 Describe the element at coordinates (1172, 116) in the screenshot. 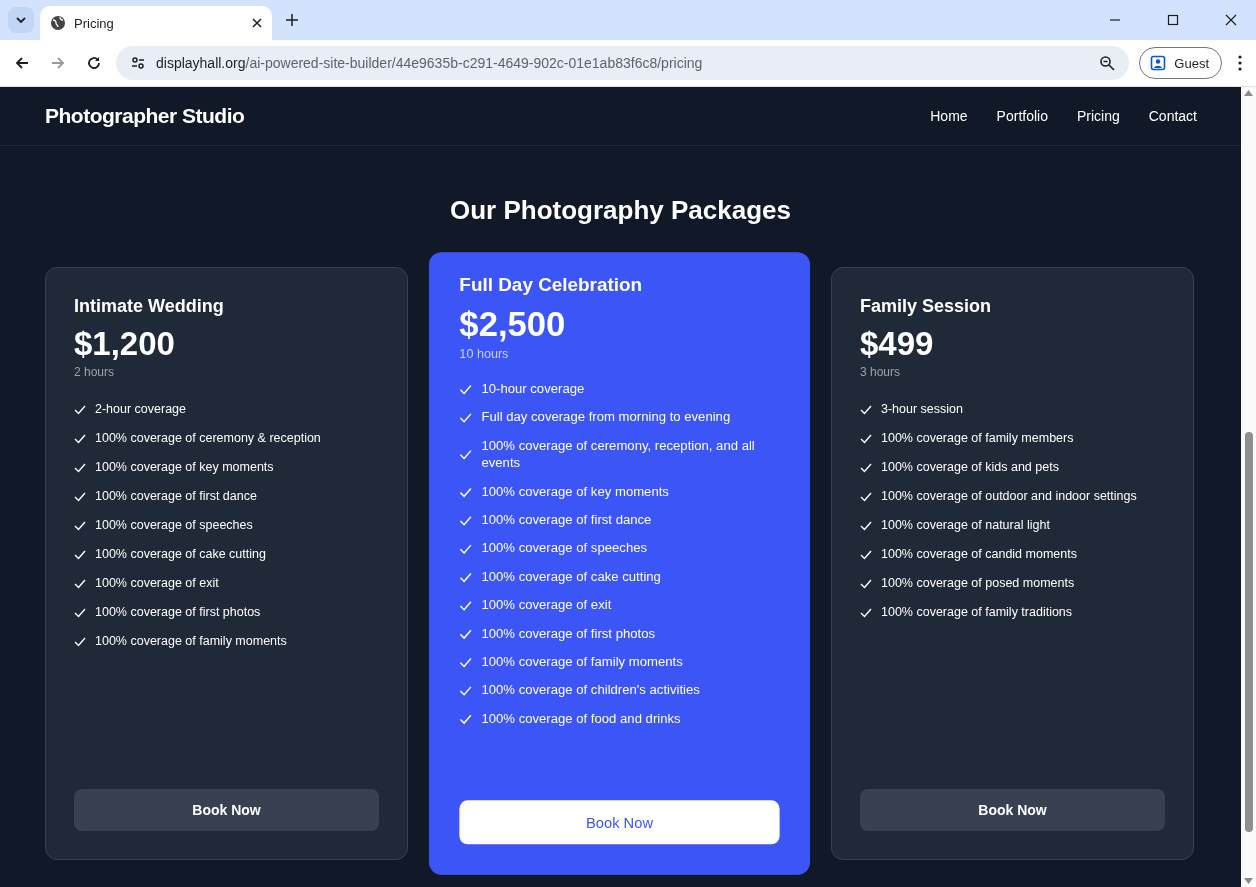

I see `nav-link: Contact` at that location.